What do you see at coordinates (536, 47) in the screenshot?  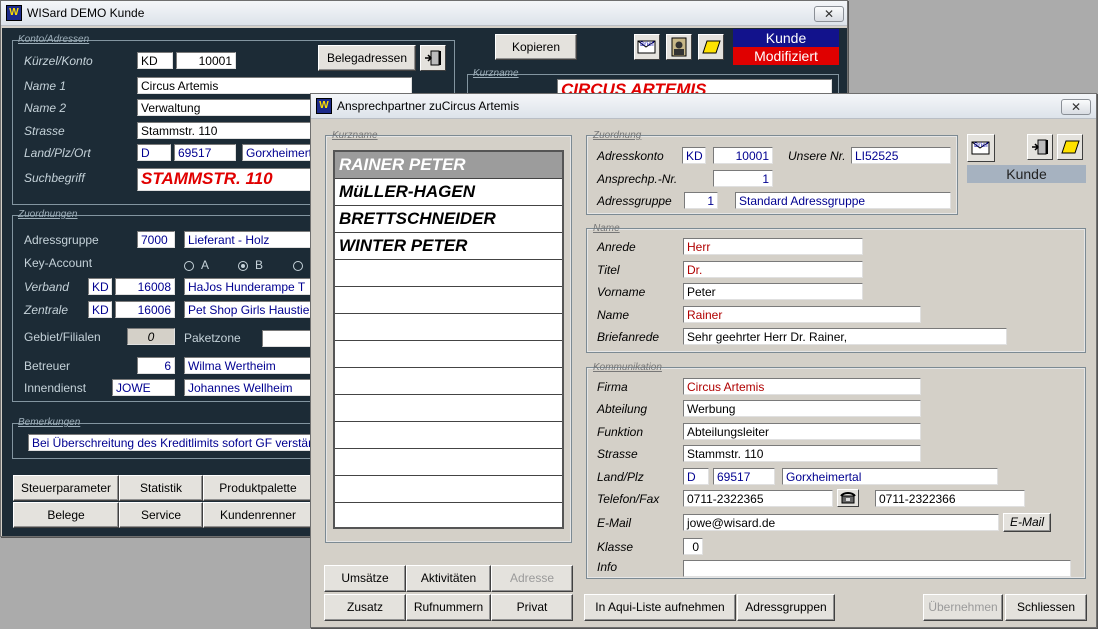 I see `kopieren-button: Kopieren` at bounding box center [536, 47].